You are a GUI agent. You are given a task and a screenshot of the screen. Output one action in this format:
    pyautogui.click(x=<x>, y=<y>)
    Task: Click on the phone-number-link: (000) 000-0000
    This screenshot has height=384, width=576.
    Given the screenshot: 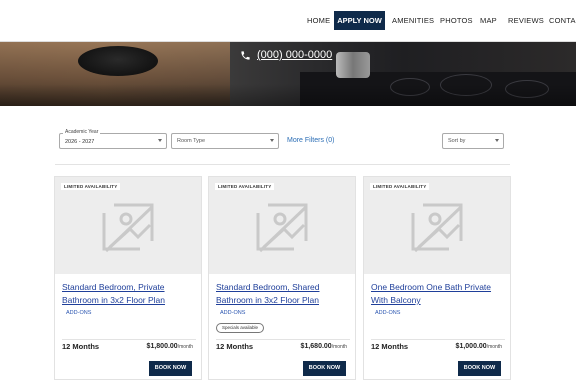 What is the action you would take?
    pyautogui.click(x=294, y=55)
    